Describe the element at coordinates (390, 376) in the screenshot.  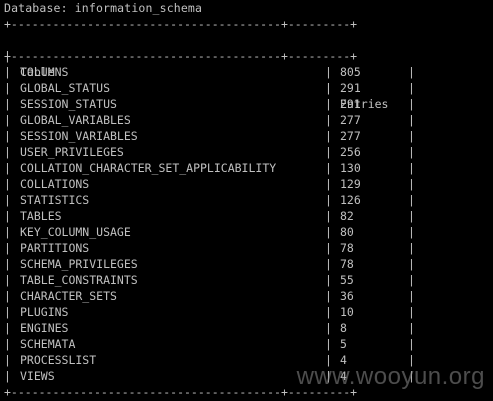
I see `watermark: www.wooyun.org` at that location.